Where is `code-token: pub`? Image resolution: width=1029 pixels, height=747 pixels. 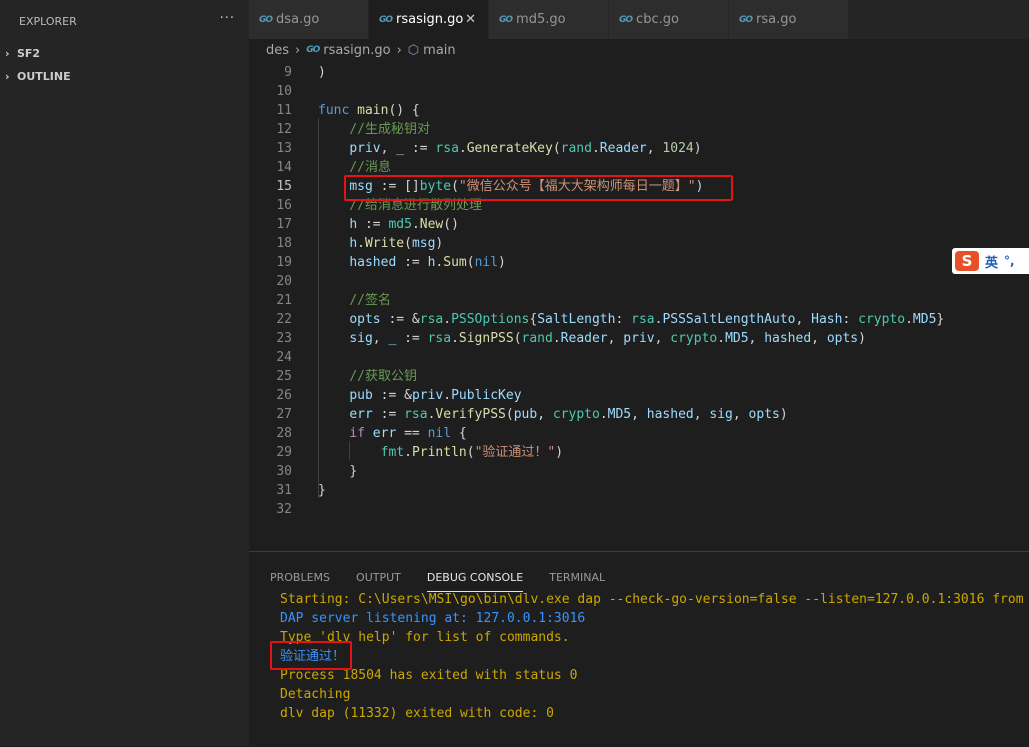 code-token: pub is located at coordinates (361, 395).